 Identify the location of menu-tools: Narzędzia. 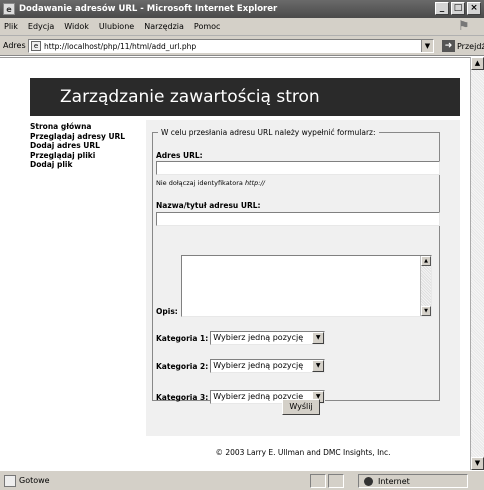
(164, 26).